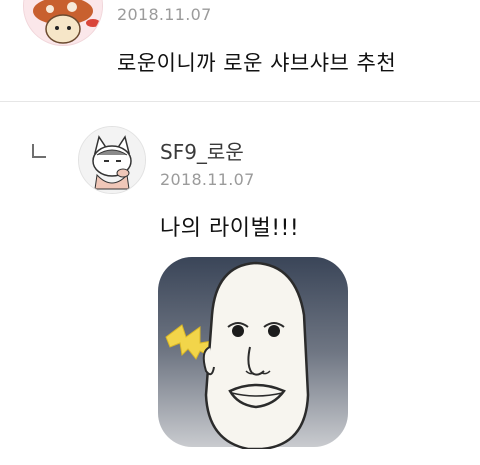  I want to click on reply-text: 나의 라이벌!!!, so click(230, 228).